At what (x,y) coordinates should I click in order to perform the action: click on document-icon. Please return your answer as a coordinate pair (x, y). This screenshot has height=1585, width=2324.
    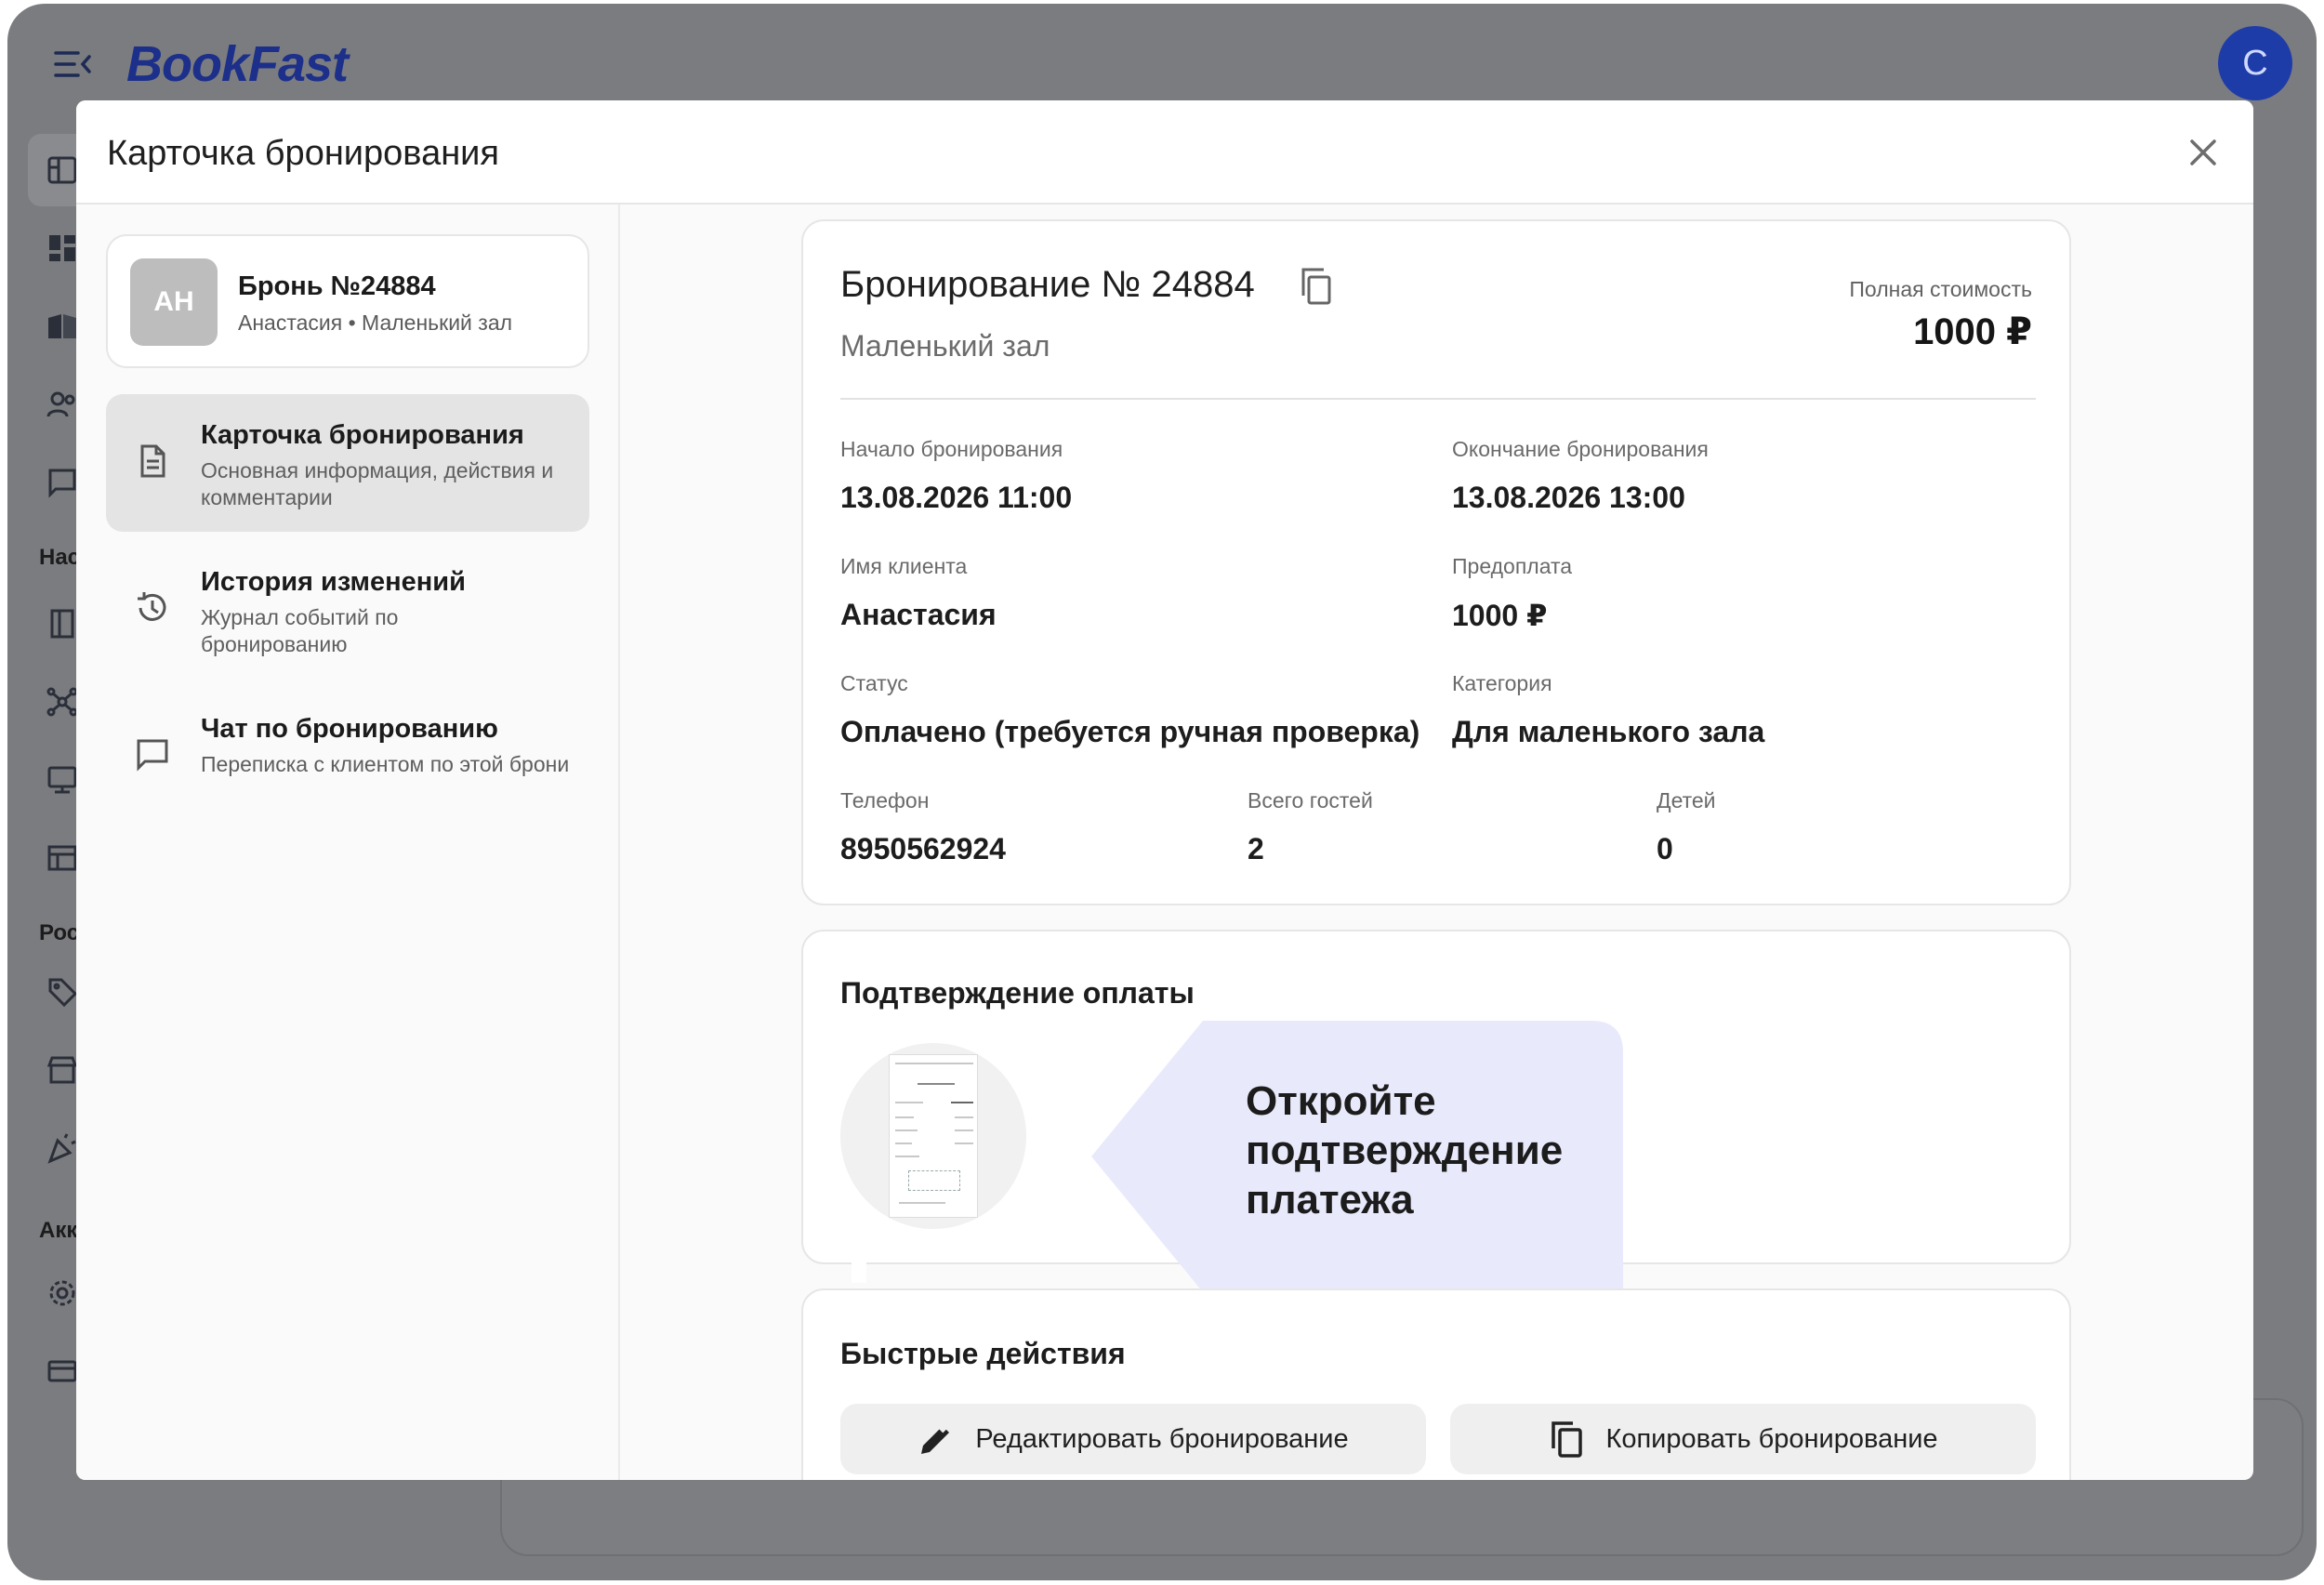
    Looking at the image, I should click on (152, 461).